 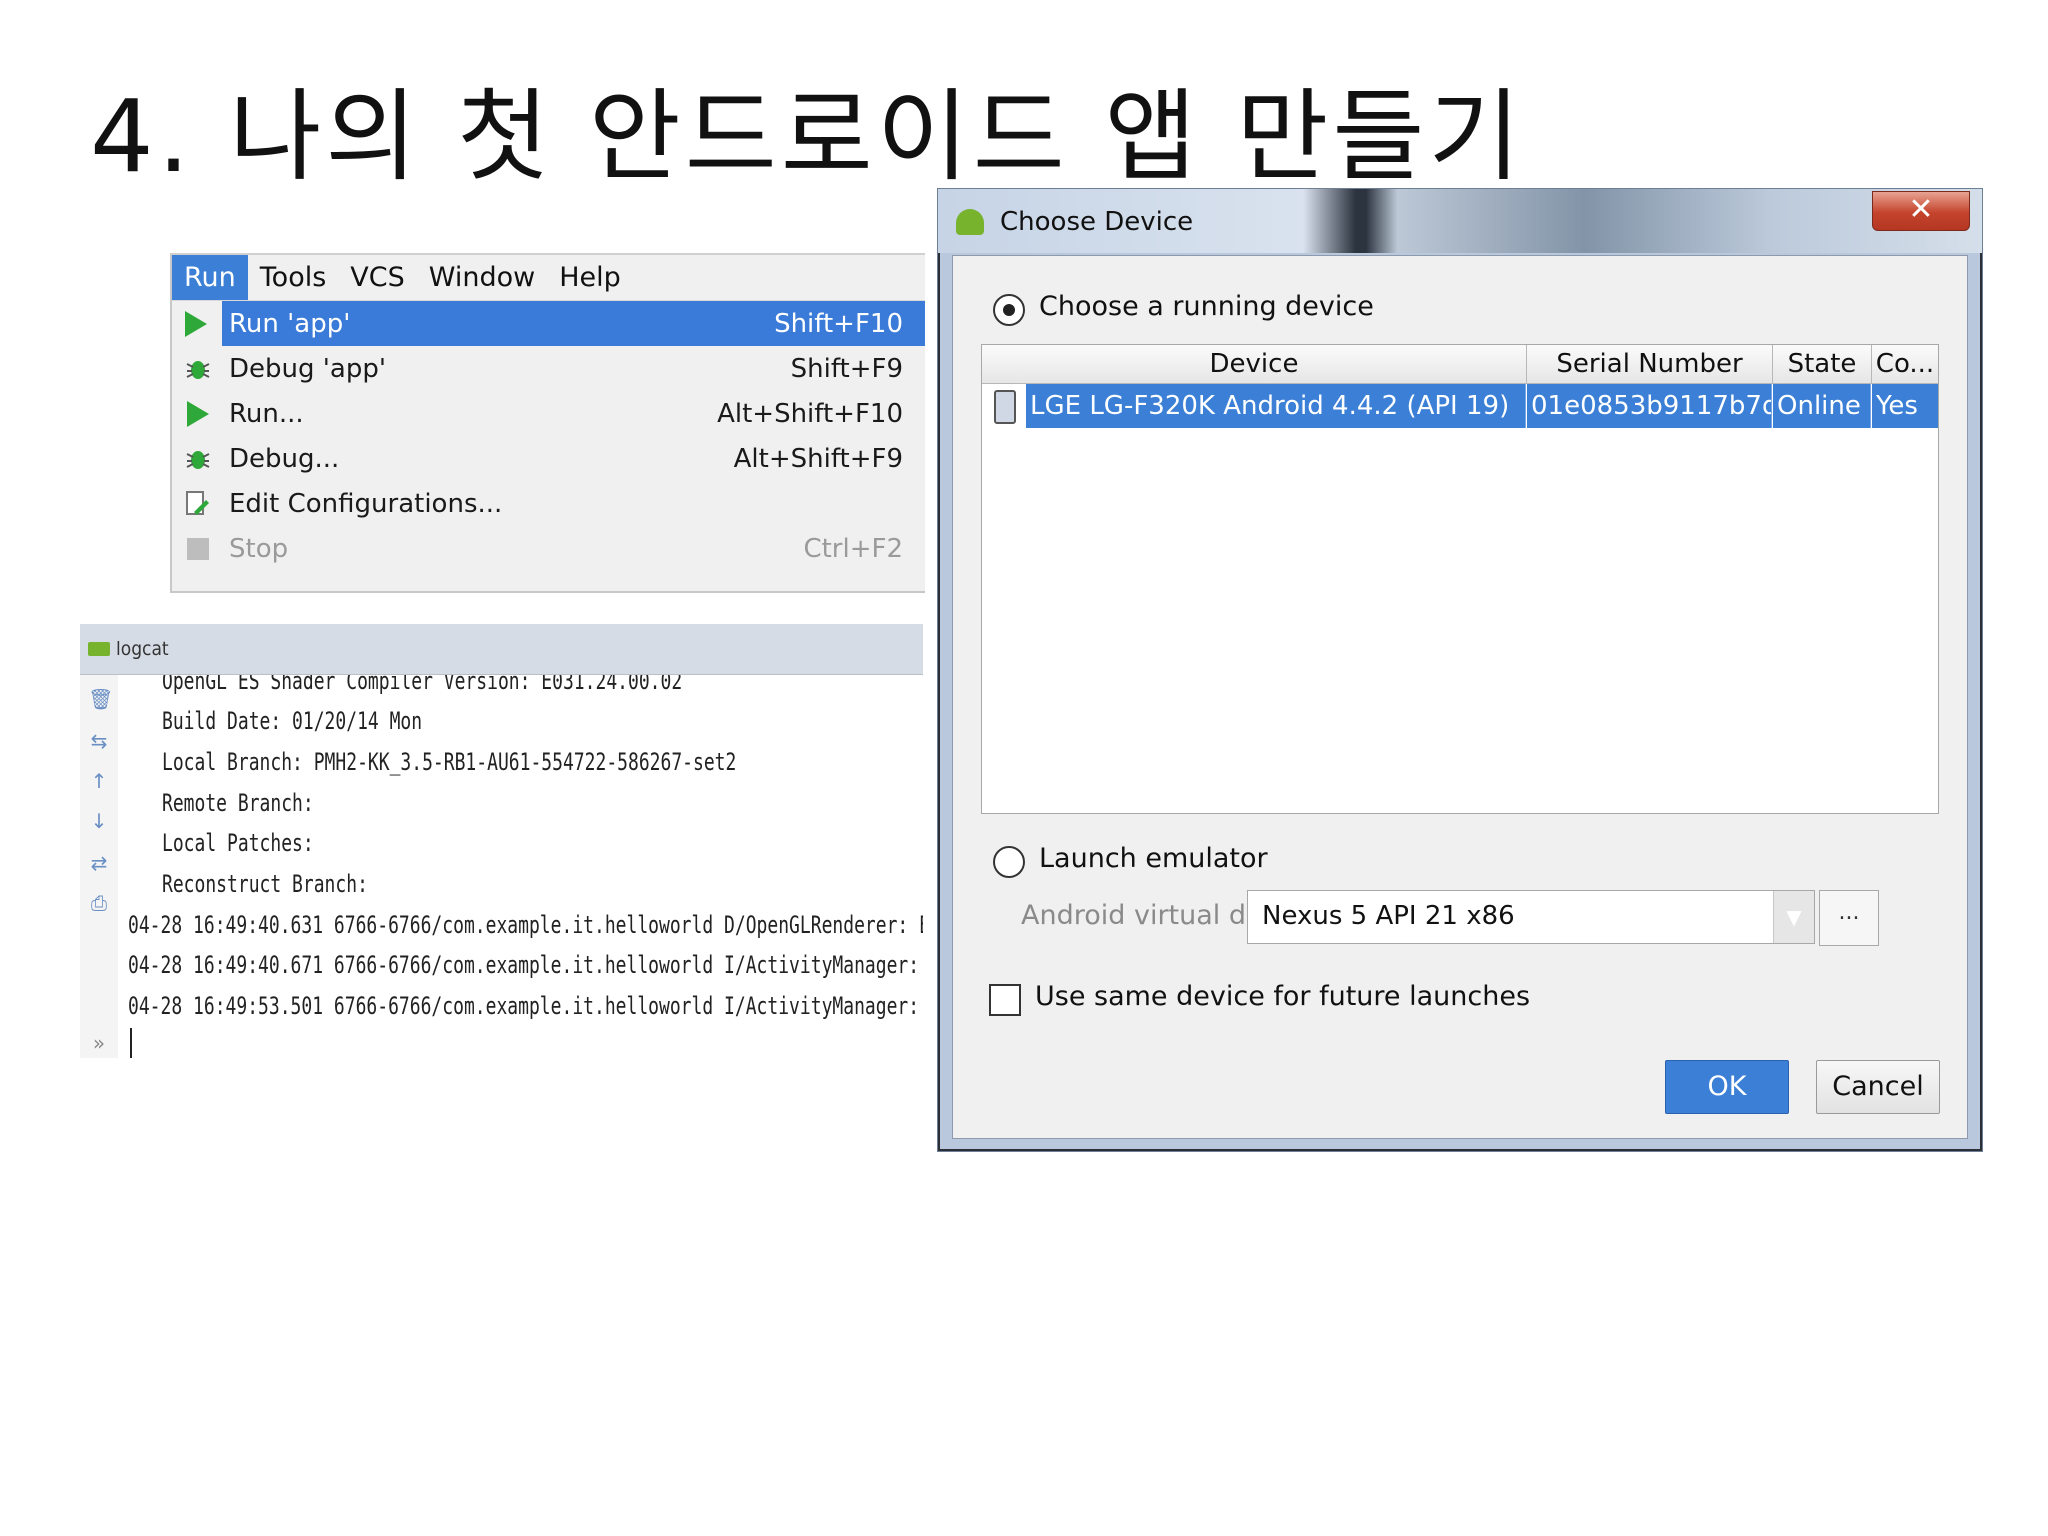 I want to click on cell-serial: 01e0853b9117b7d5, so click(x=1649, y=406).